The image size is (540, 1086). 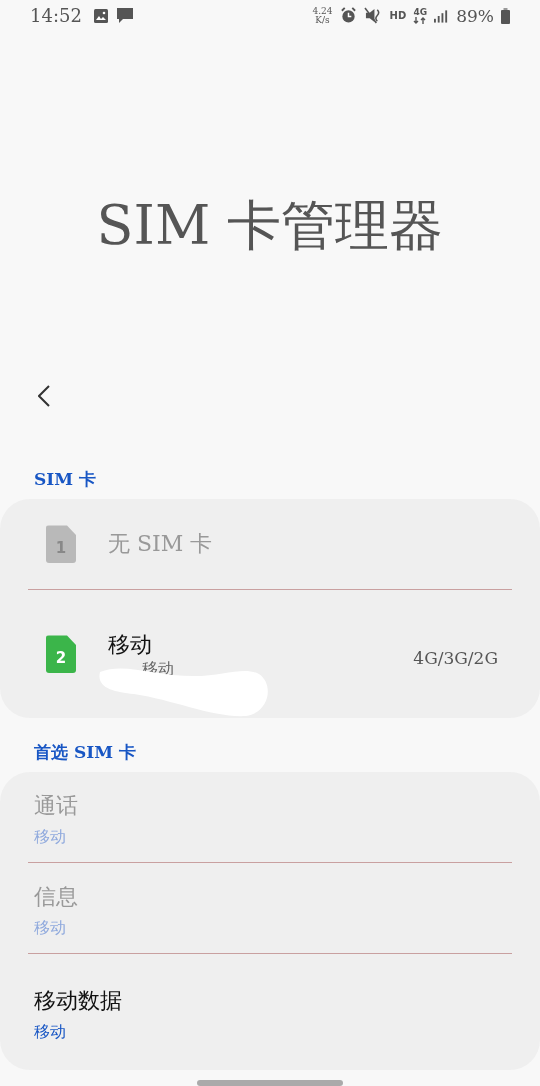 What do you see at coordinates (56, 805) in the screenshot?
I see `preference-title: 通话` at bounding box center [56, 805].